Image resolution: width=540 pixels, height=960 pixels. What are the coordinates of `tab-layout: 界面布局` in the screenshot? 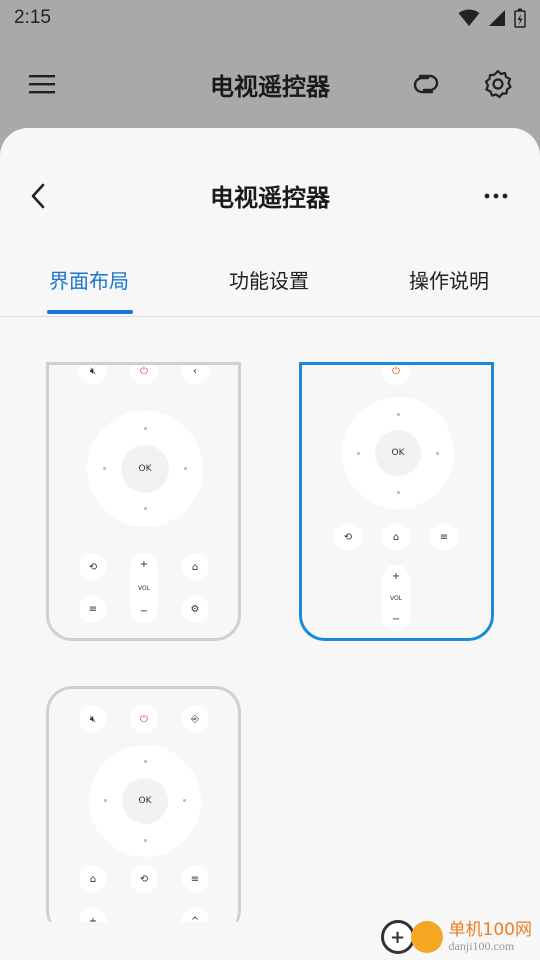 It's located at (89, 279).